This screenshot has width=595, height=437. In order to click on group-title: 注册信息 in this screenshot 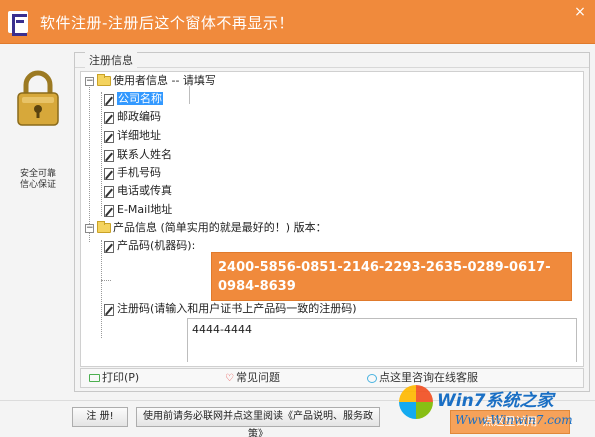, I will do `click(111, 60)`.